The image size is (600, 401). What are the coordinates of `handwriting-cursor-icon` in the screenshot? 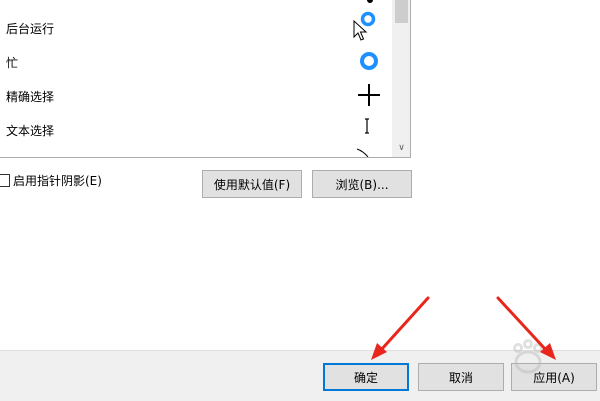 It's located at (369, 151).